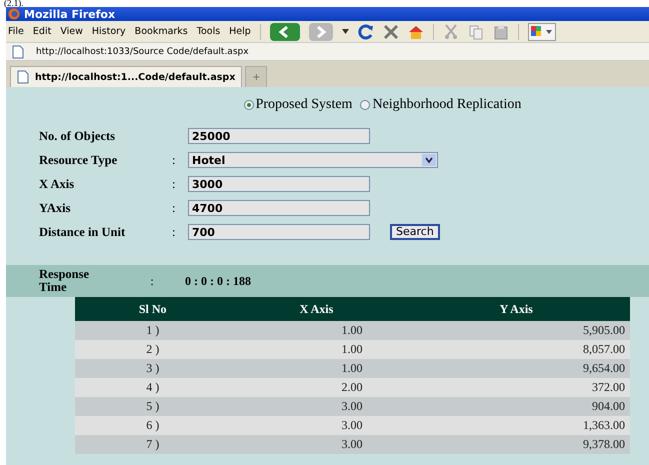  I want to click on table-cell: 2 ), so click(152, 349).